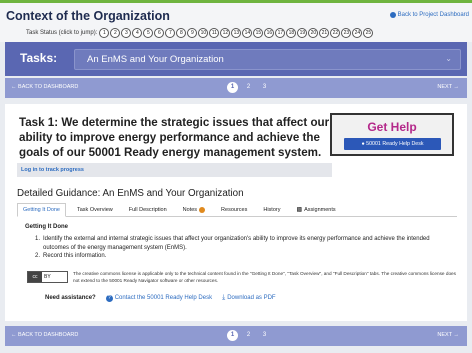 Image resolution: width=472 pixels, height=353 pixels. Describe the element at coordinates (392, 127) in the screenshot. I see `get-help-title: Get Help` at that location.